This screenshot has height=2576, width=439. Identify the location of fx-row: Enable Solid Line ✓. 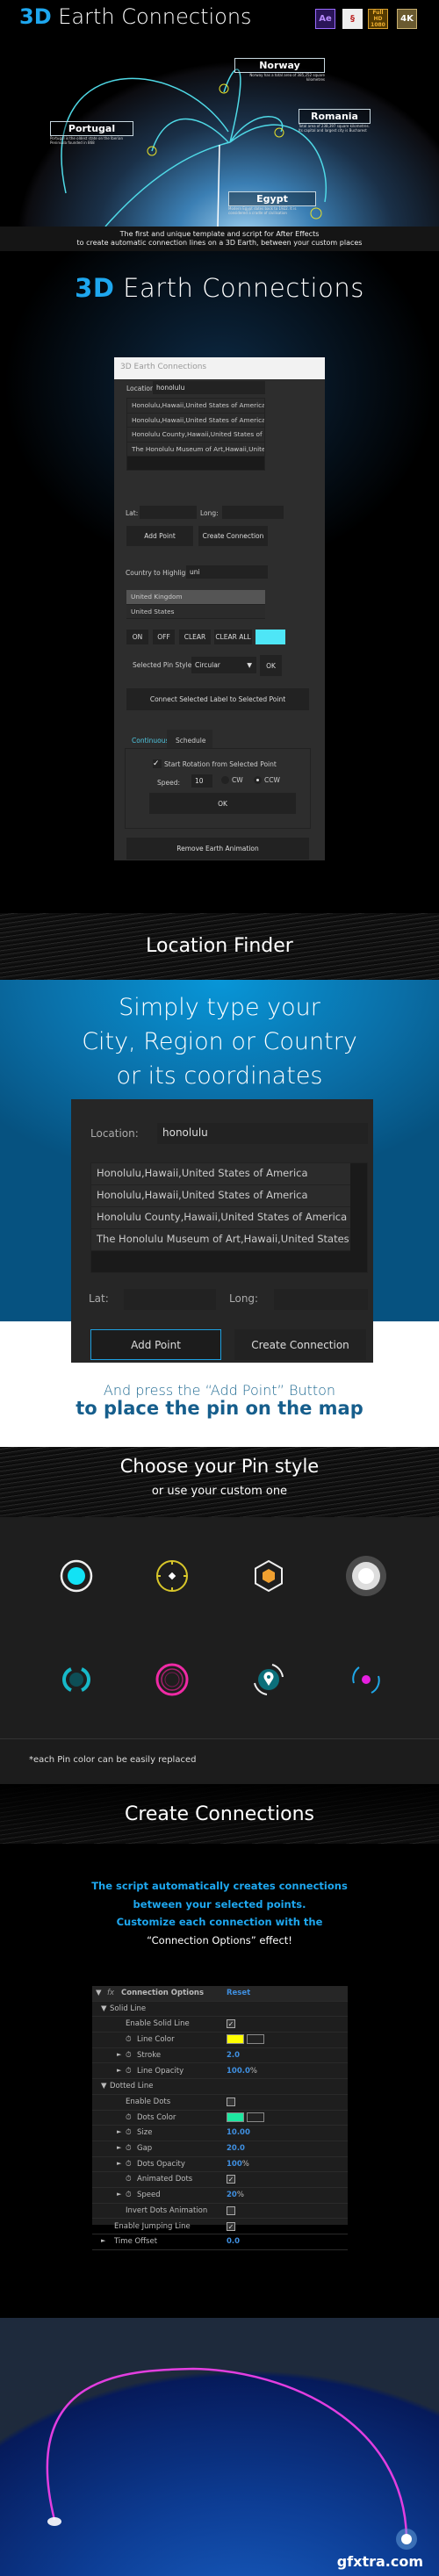
(220, 2025).